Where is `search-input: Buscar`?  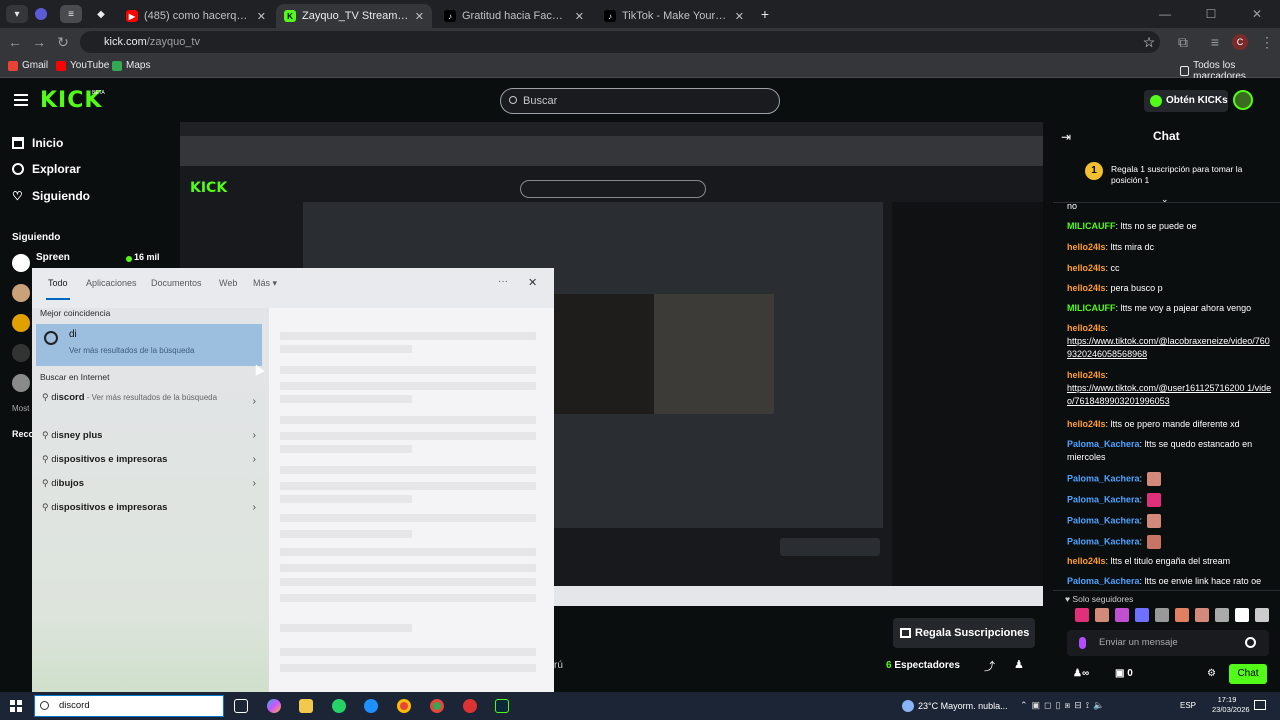
search-input: Buscar is located at coordinates (640, 101).